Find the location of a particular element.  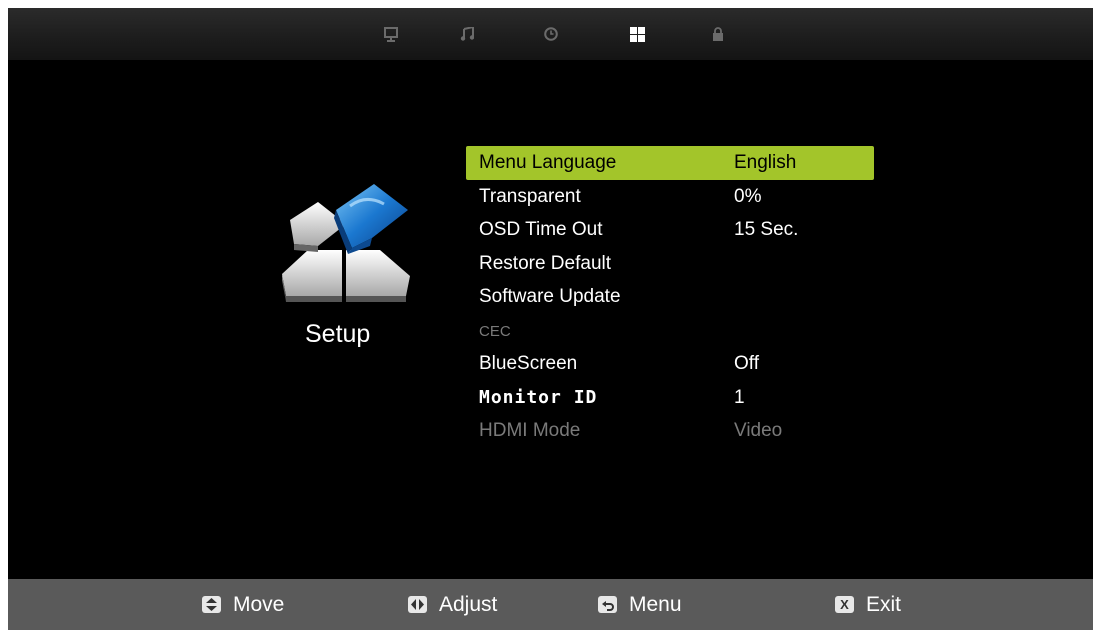

lock-icon is located at coordinates (718, 34).